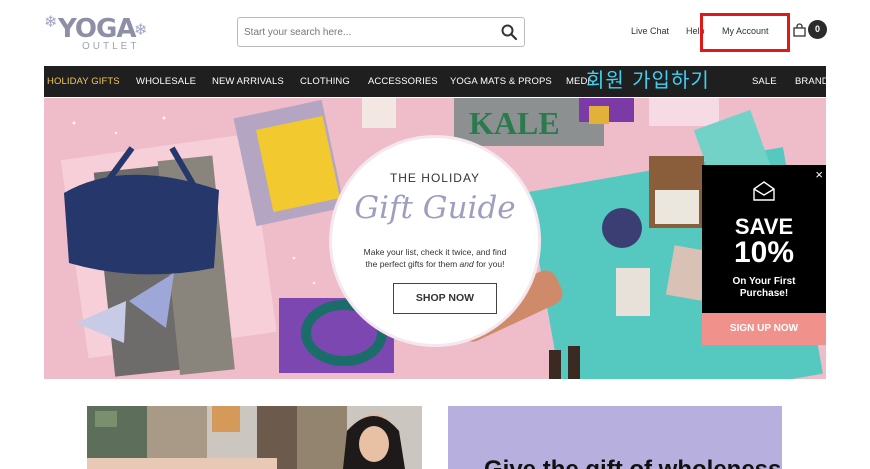  What do you see at coordinates (650, 31) in the screenshot?
I see `live-chat-link: Live Chat` at bounding box center [650, 31].